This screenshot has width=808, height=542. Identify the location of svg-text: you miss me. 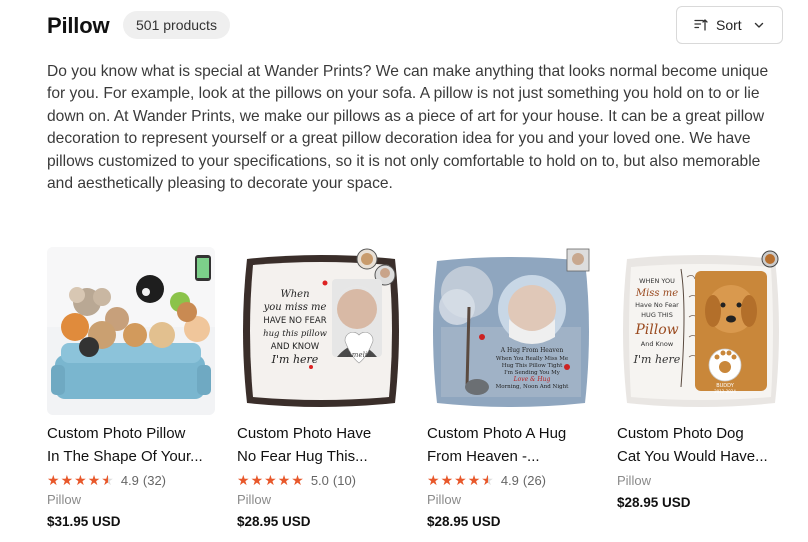
(295, 307).